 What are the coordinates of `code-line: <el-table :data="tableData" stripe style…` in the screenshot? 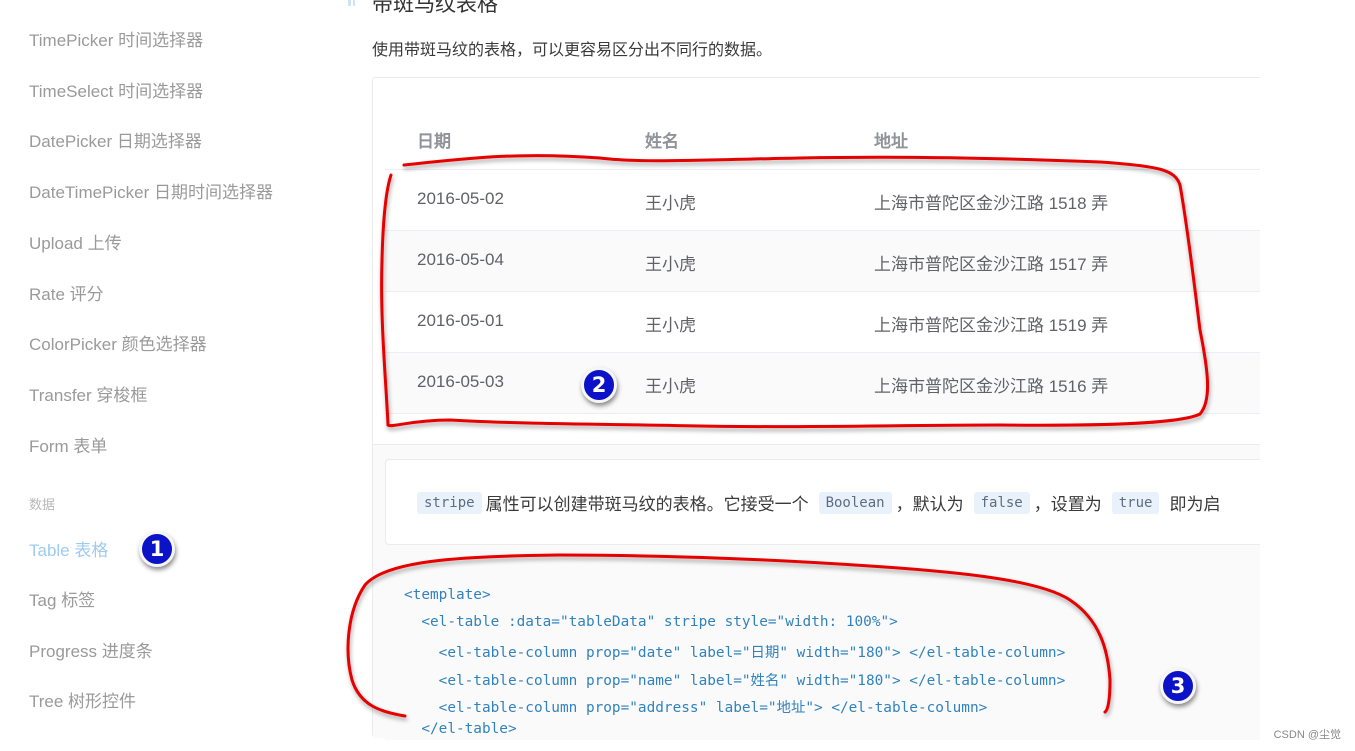 It's located at (651, 622).